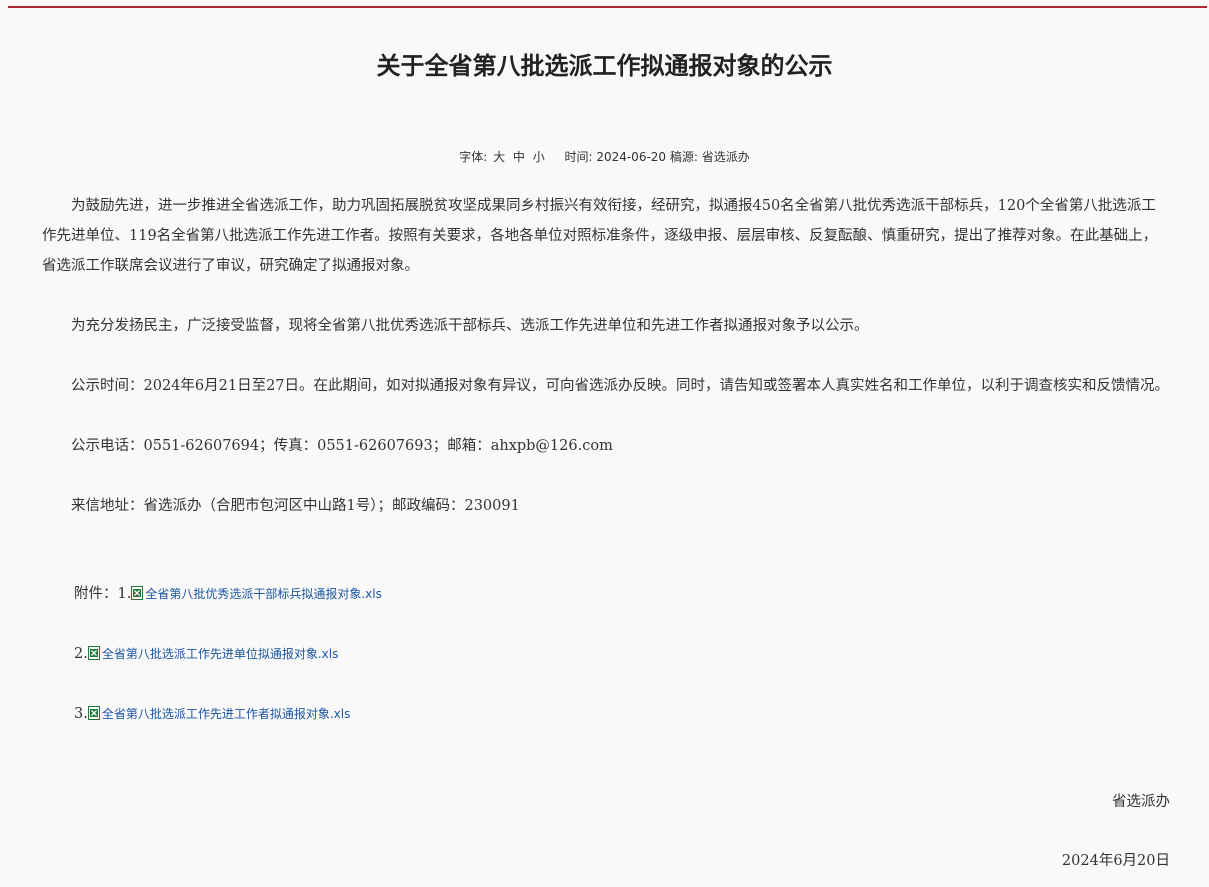 This screenshot has height=887, width=1209. Describe the element at coordinates (96, 594) in the screenshot. I see `attachments-label: 附件：` at that location.